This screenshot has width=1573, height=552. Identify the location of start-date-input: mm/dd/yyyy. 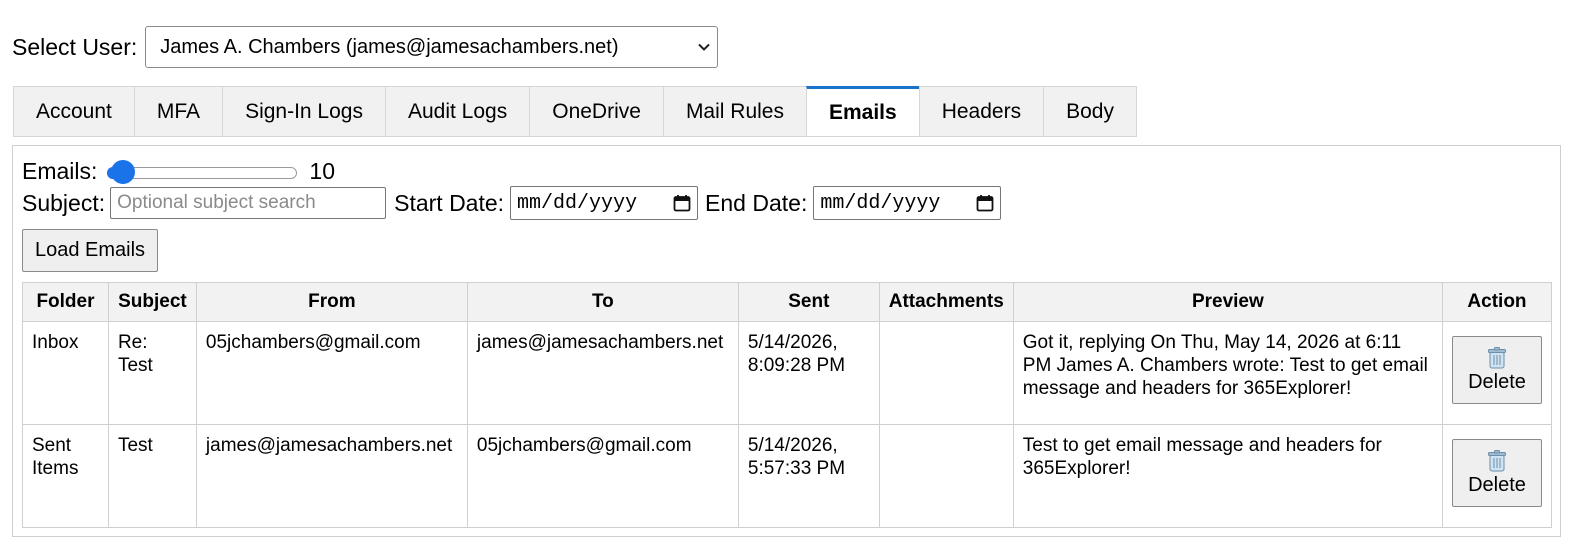
(604, 203).